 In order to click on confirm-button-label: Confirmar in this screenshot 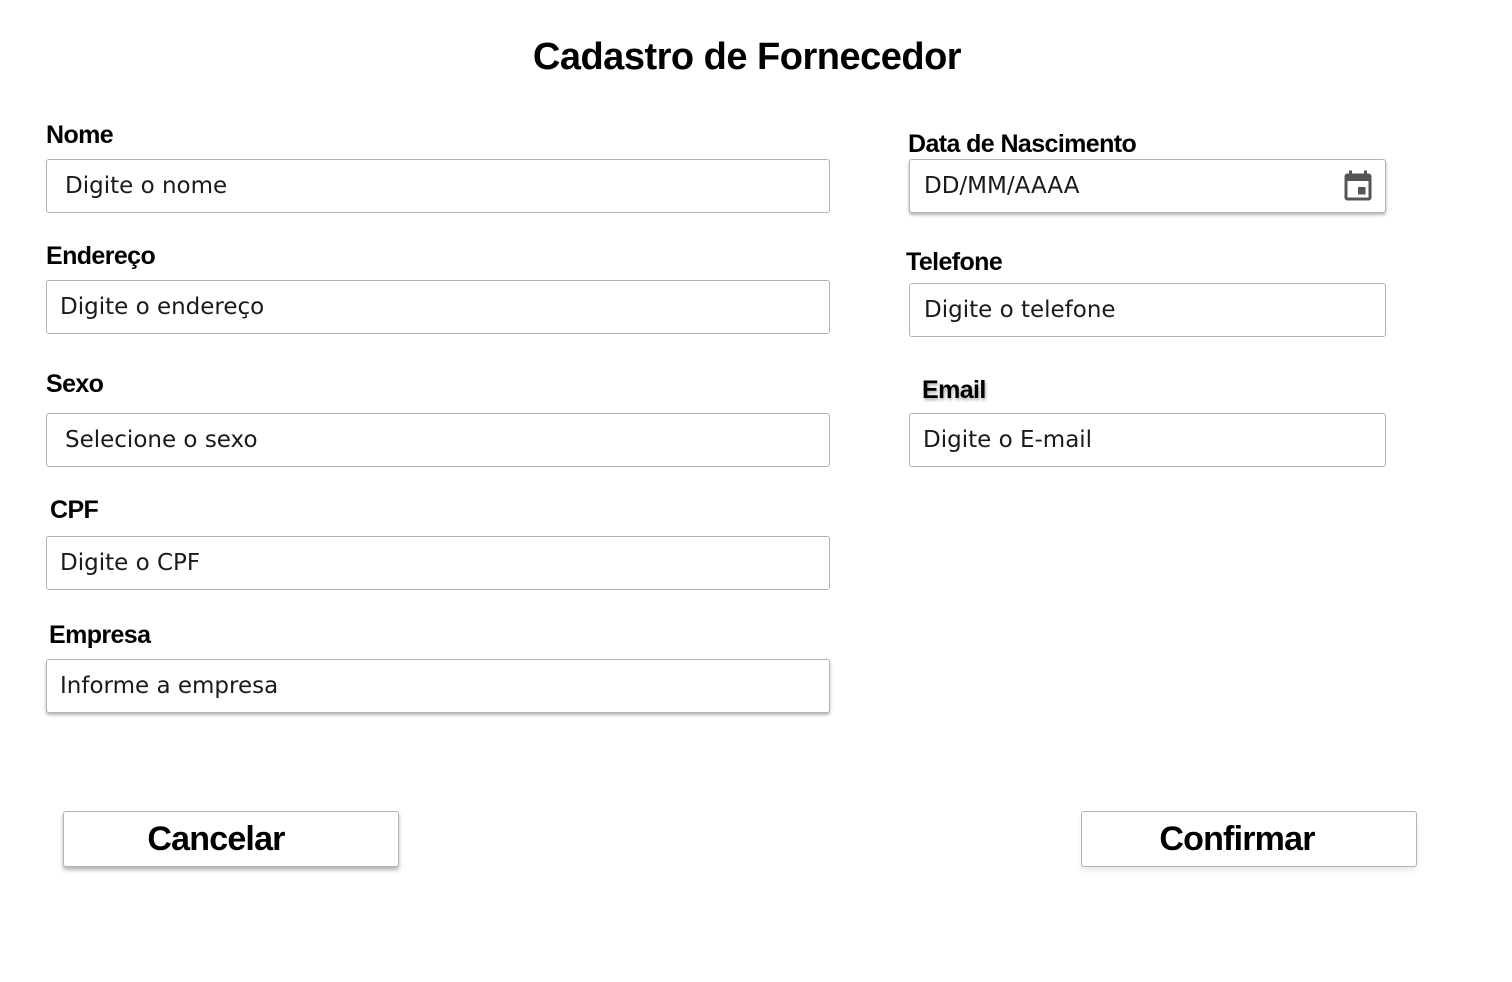, I will do `click(1237, 838)`.